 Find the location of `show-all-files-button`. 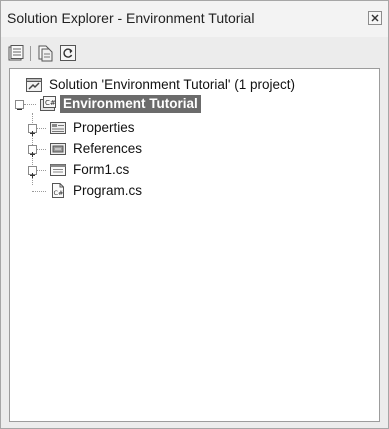

show-all-files-button is located at coordinates (45, 53).